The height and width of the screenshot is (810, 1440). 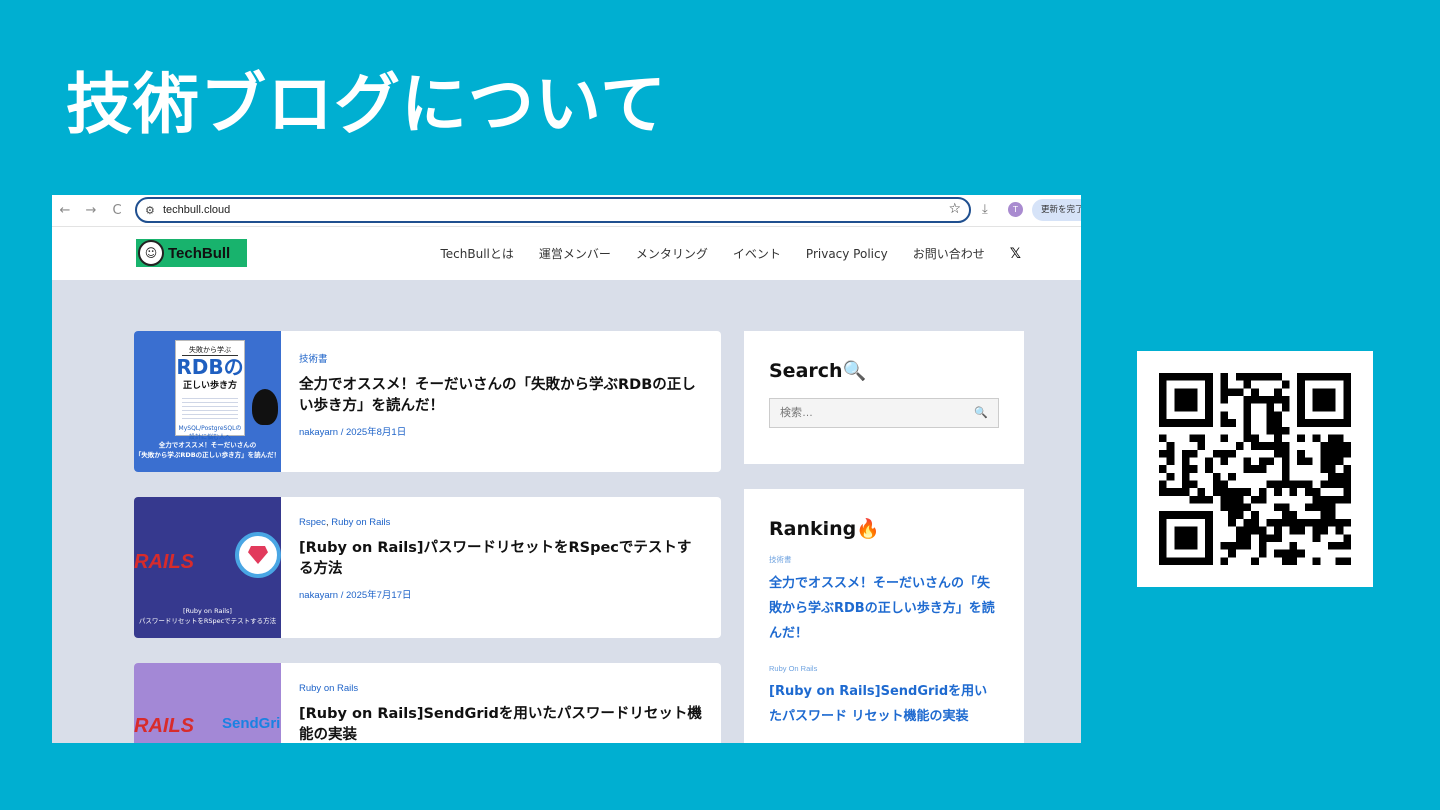 I want to click on search-widget-title: Search🔍, so click(x=818, y=371).